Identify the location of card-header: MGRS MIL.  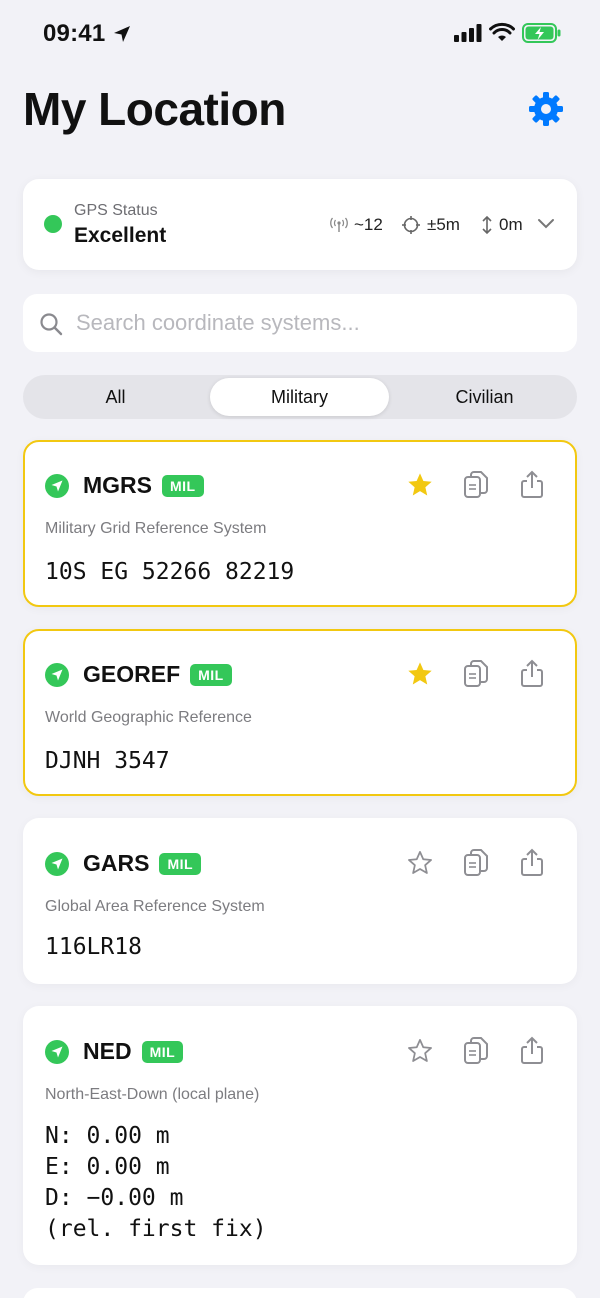
(124, 485).